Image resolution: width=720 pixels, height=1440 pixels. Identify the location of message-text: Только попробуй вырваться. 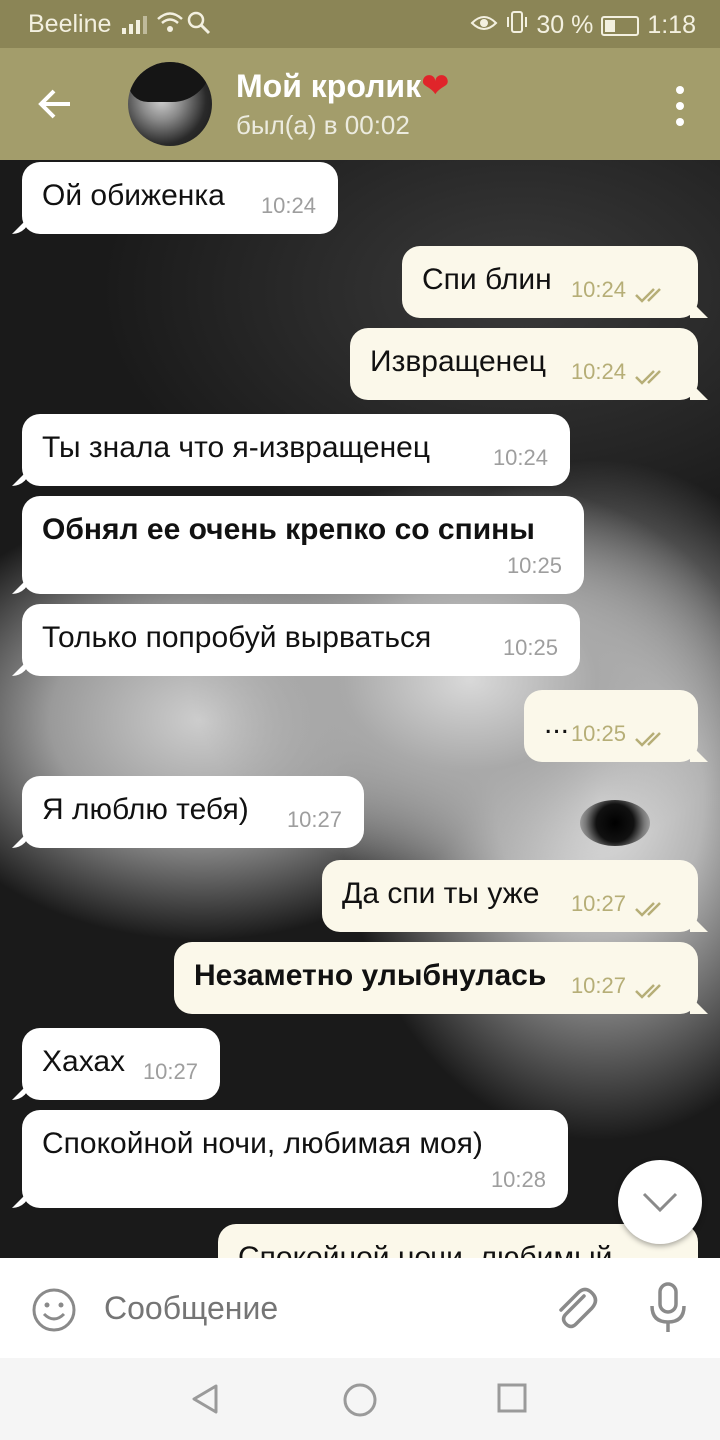
(237, 637).